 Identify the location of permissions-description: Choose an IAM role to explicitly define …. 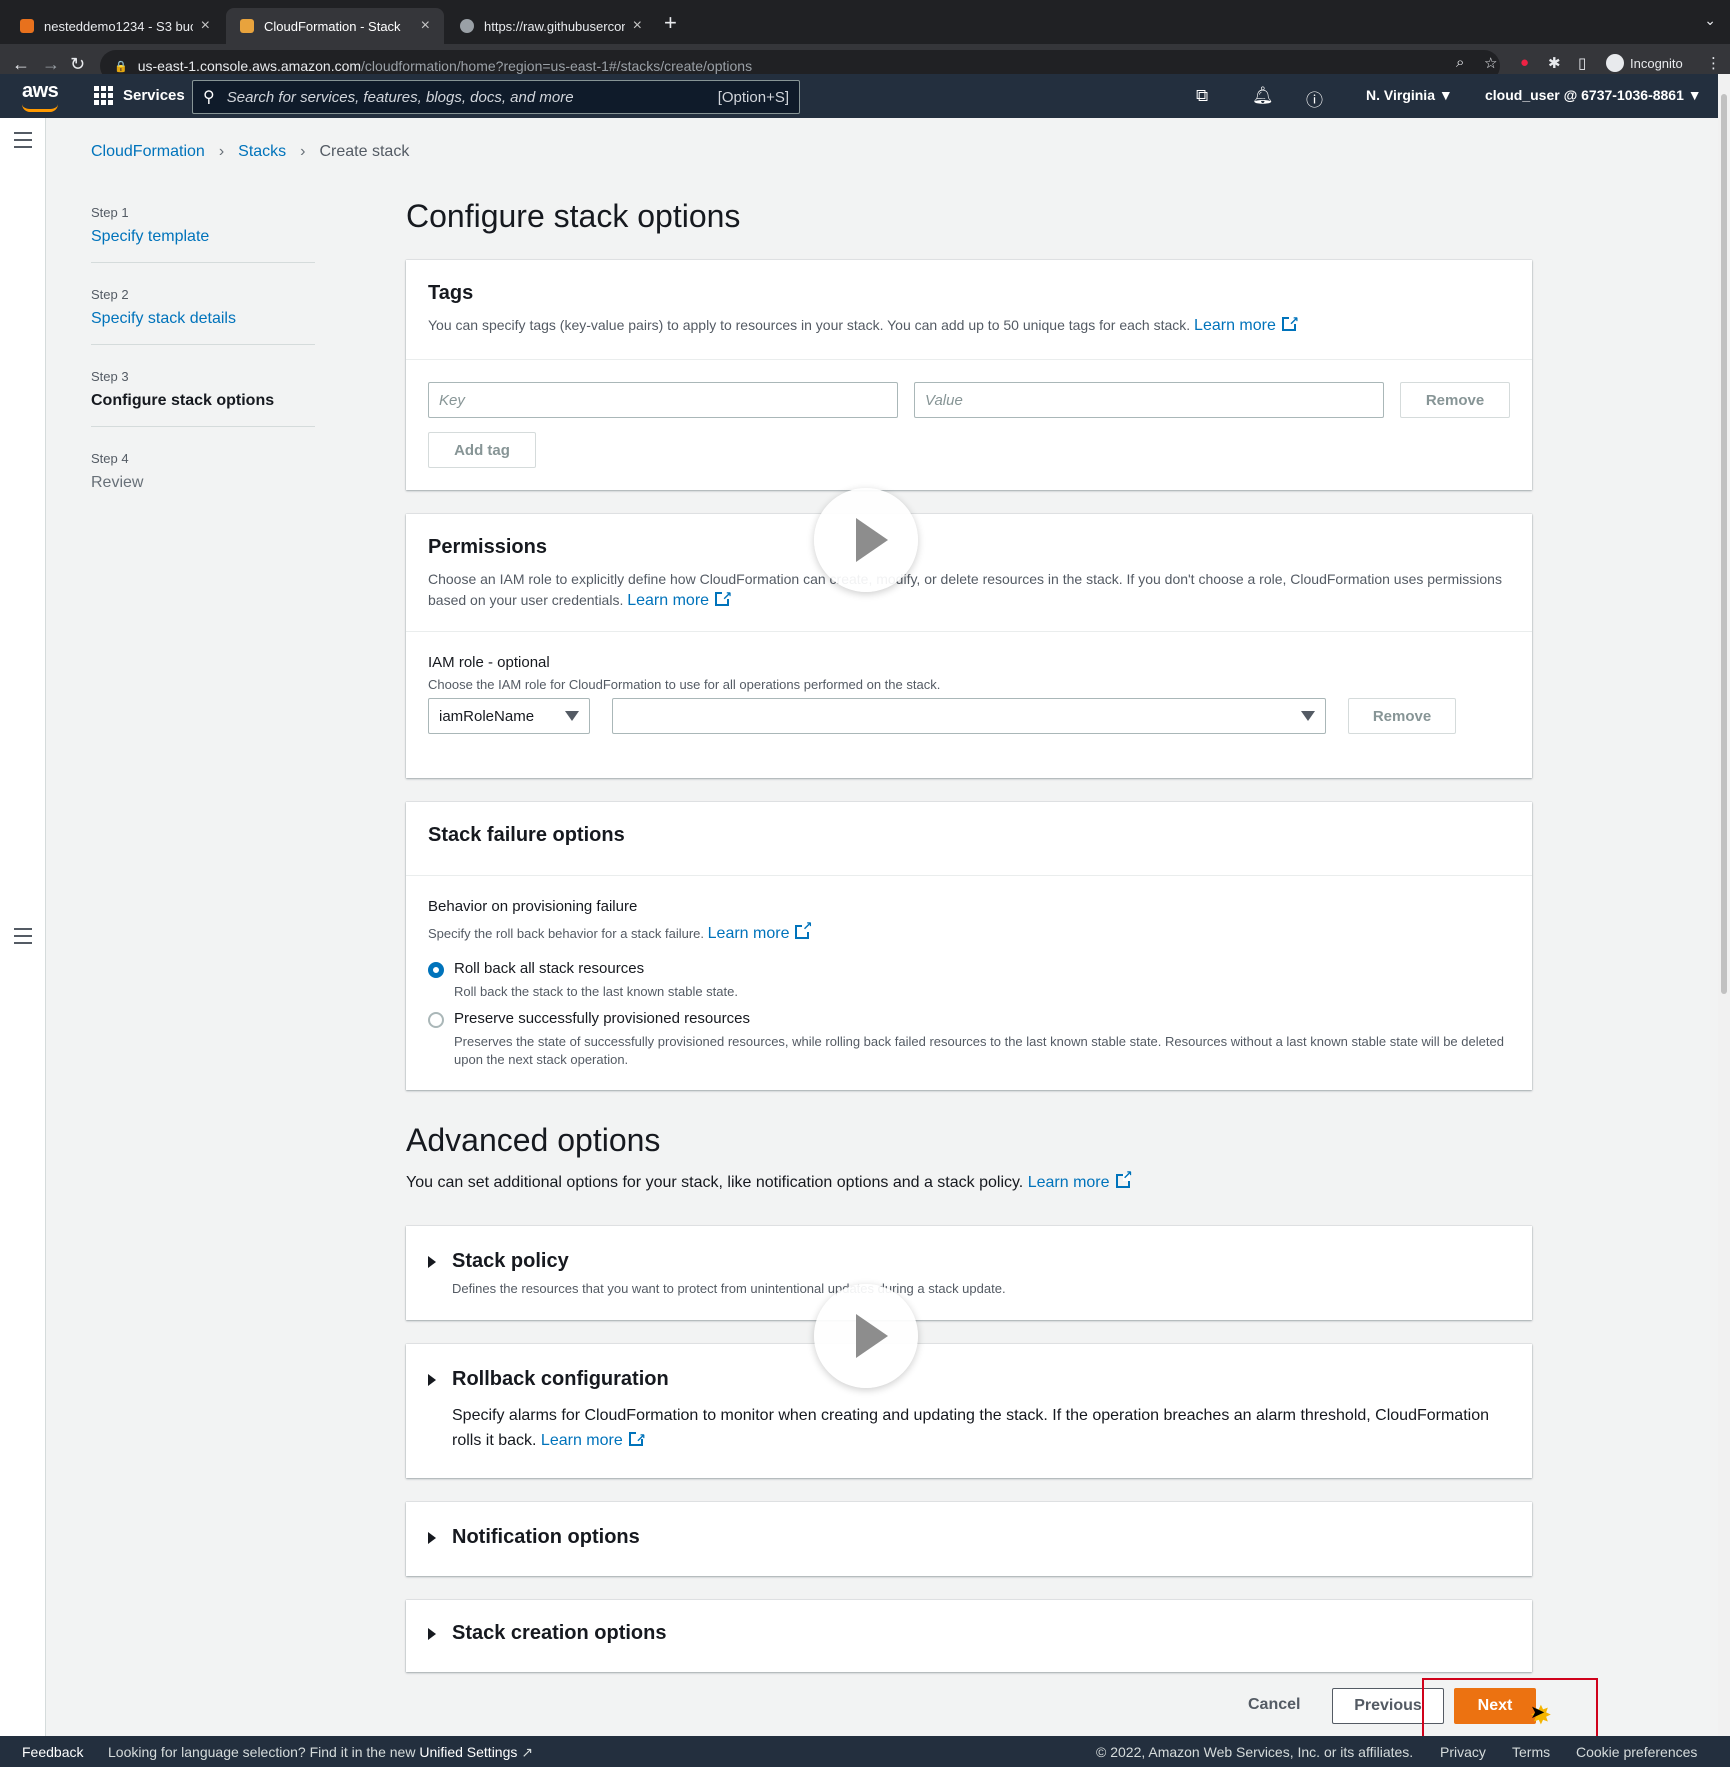
(969, 590).